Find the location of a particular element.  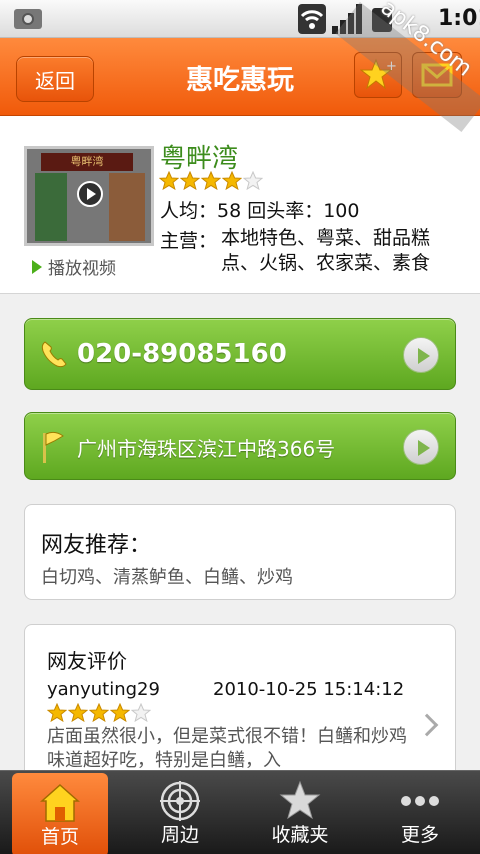

play-triangle-icon is located at coordinates (37, 266).